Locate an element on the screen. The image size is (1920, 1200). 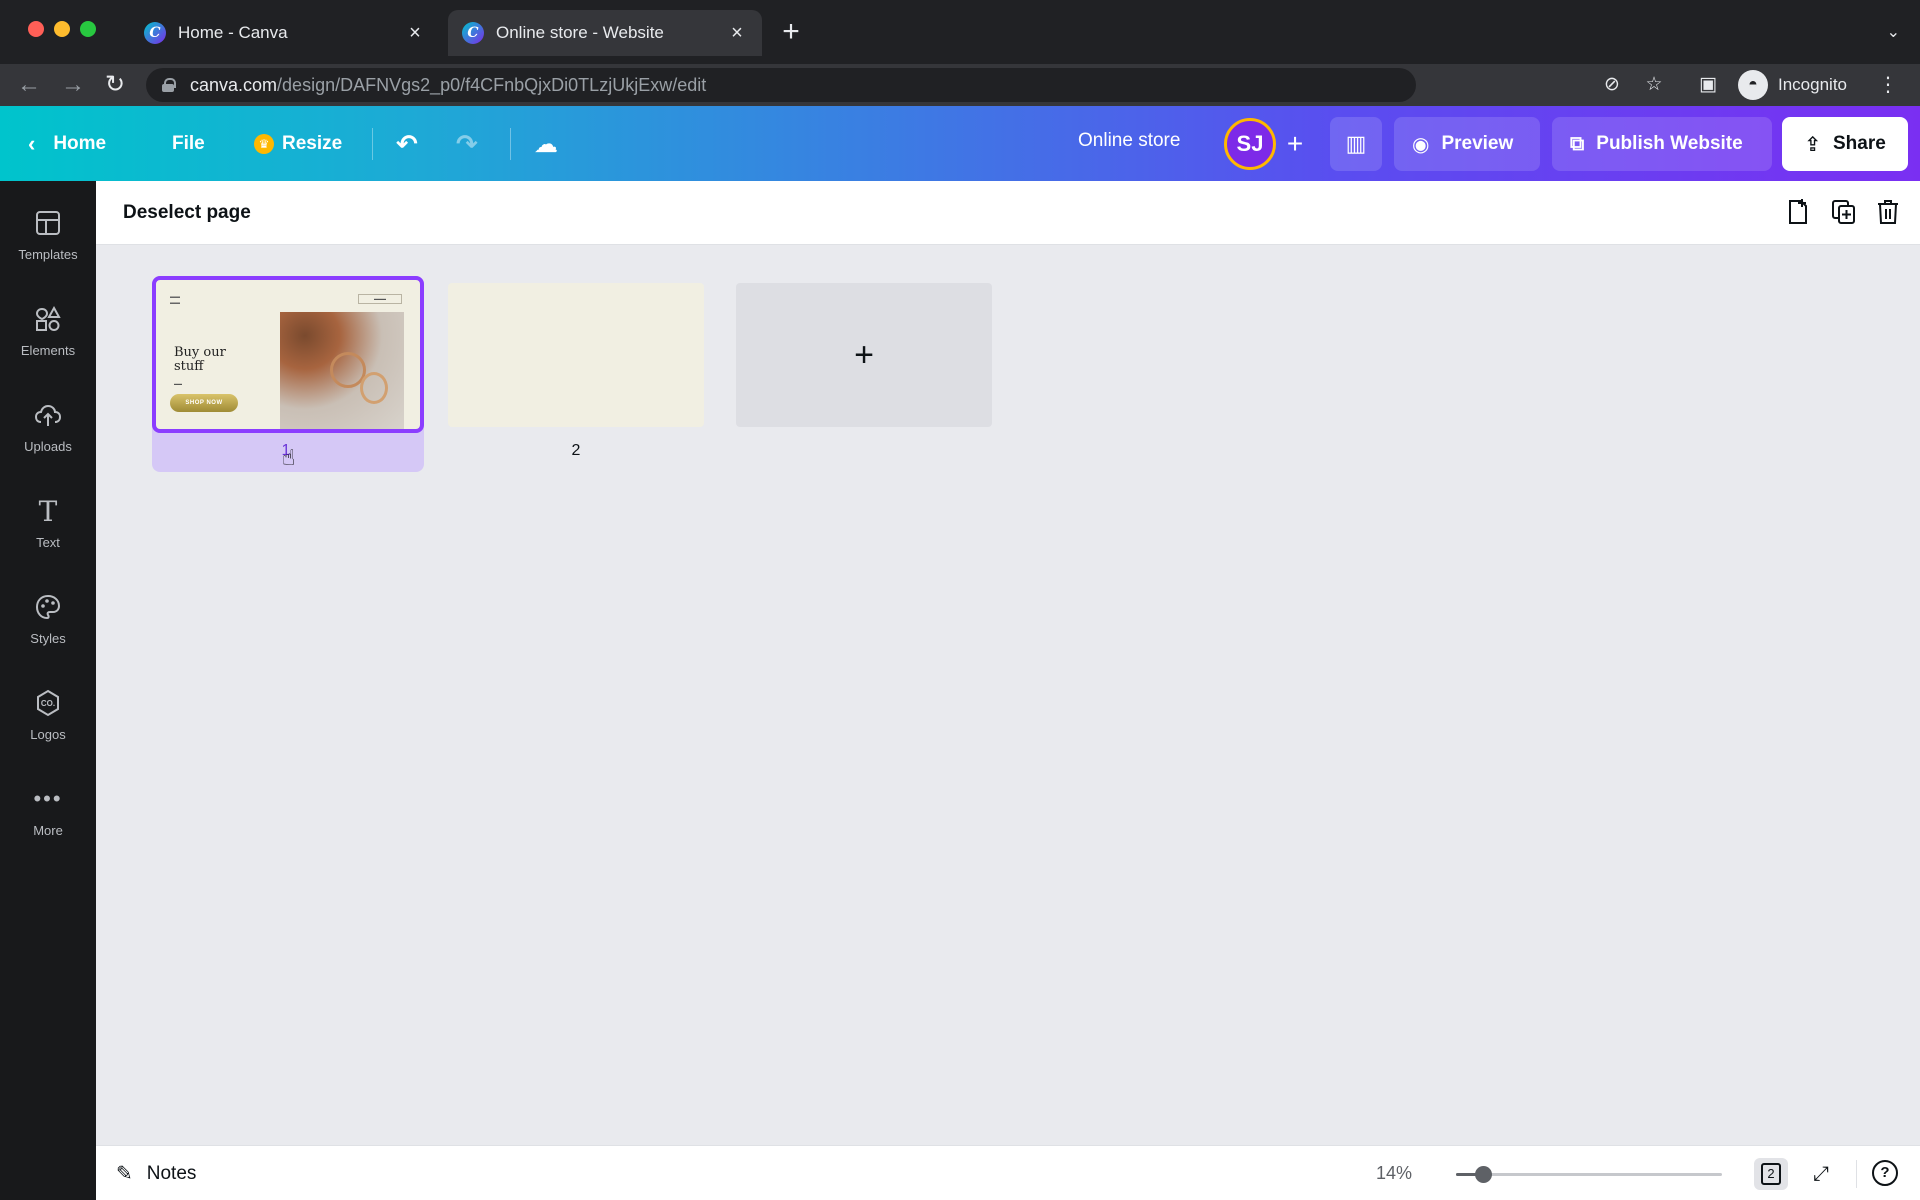
page-count-button: 2 is located at coordinates (1771, 1174).